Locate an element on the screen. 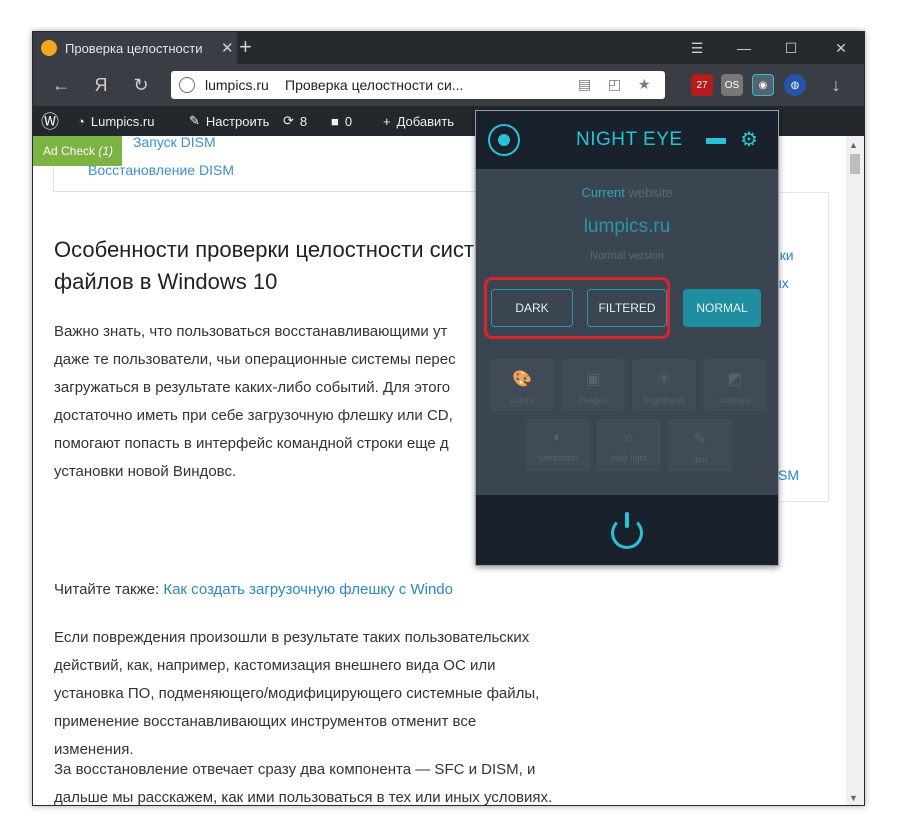 This screenshot has height=839, width=897. read-also-link: Как создать загрузочную флешку с Windo is located at coordinates (308, 589).